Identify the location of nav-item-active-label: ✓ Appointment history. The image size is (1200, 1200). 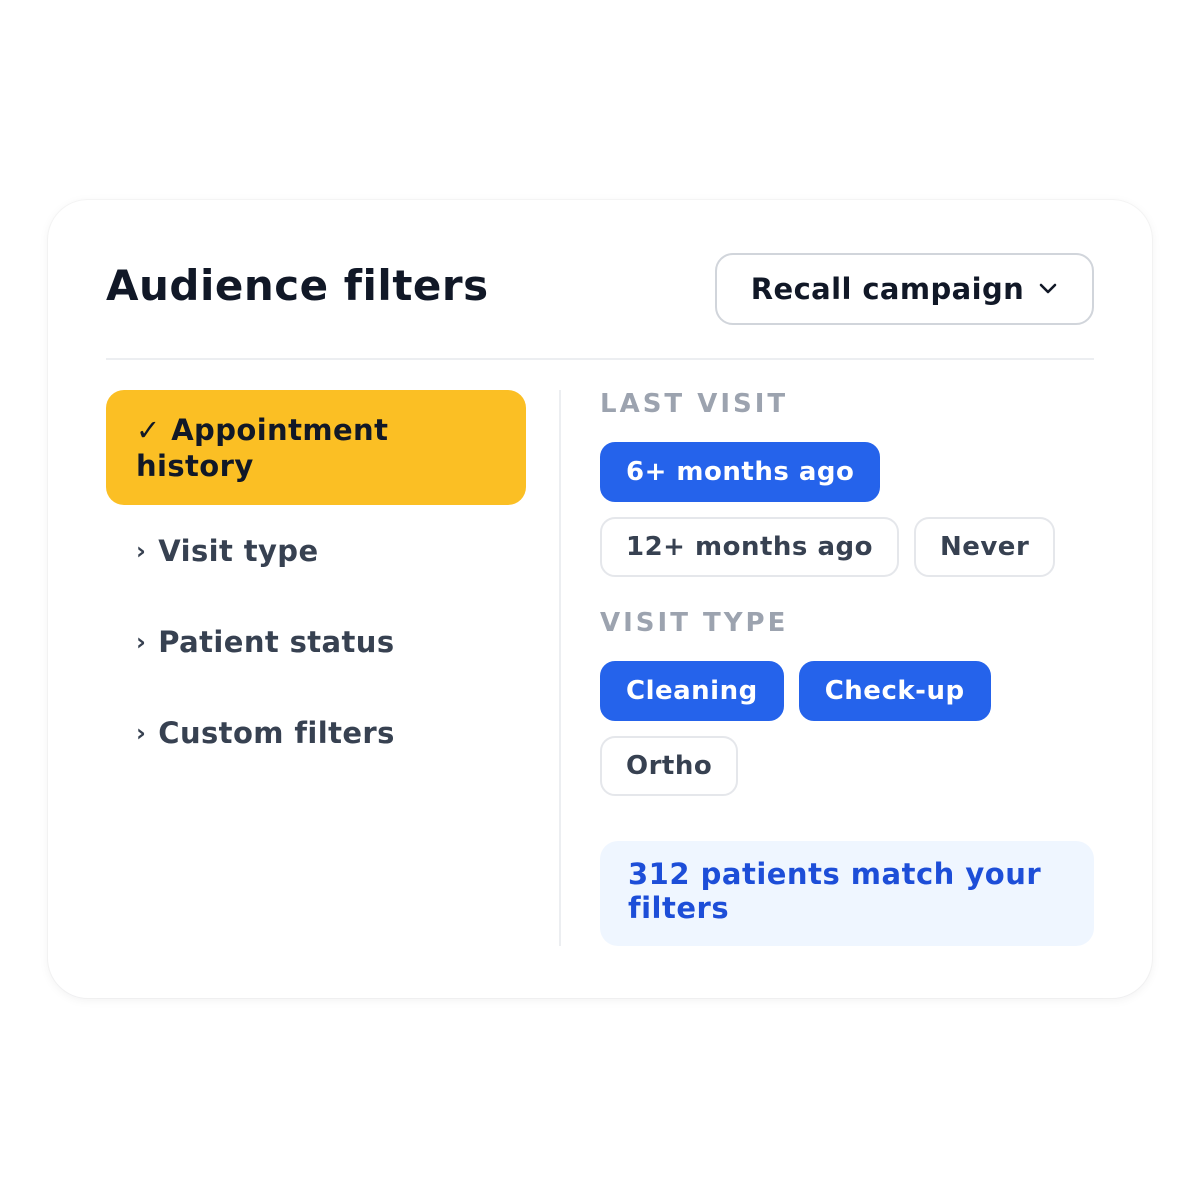
(316, 448).